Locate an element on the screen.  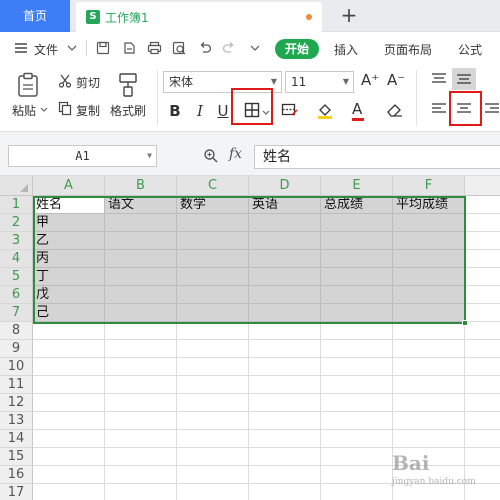
align-right-icon is located at coordinates (492, 109).